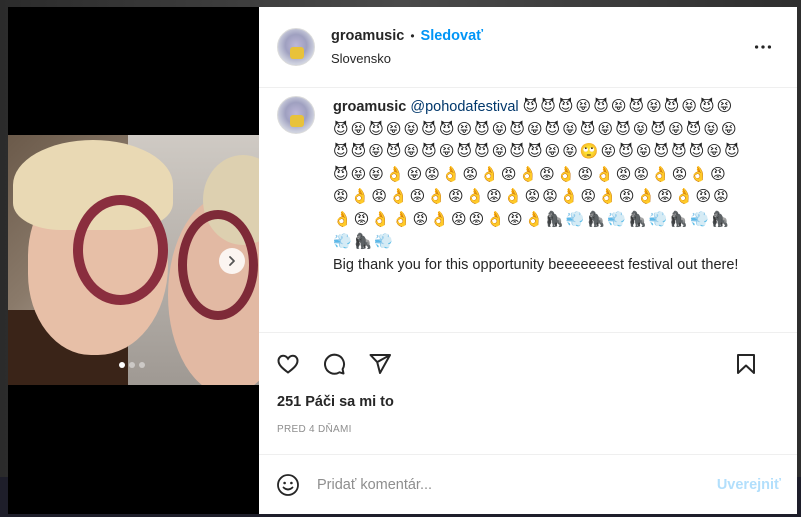 The image size is (801, 517). What do you see at coordinates (367, 36) in the screenshot?
I see `username-link: groamusic` at bounding box center [367, 36].